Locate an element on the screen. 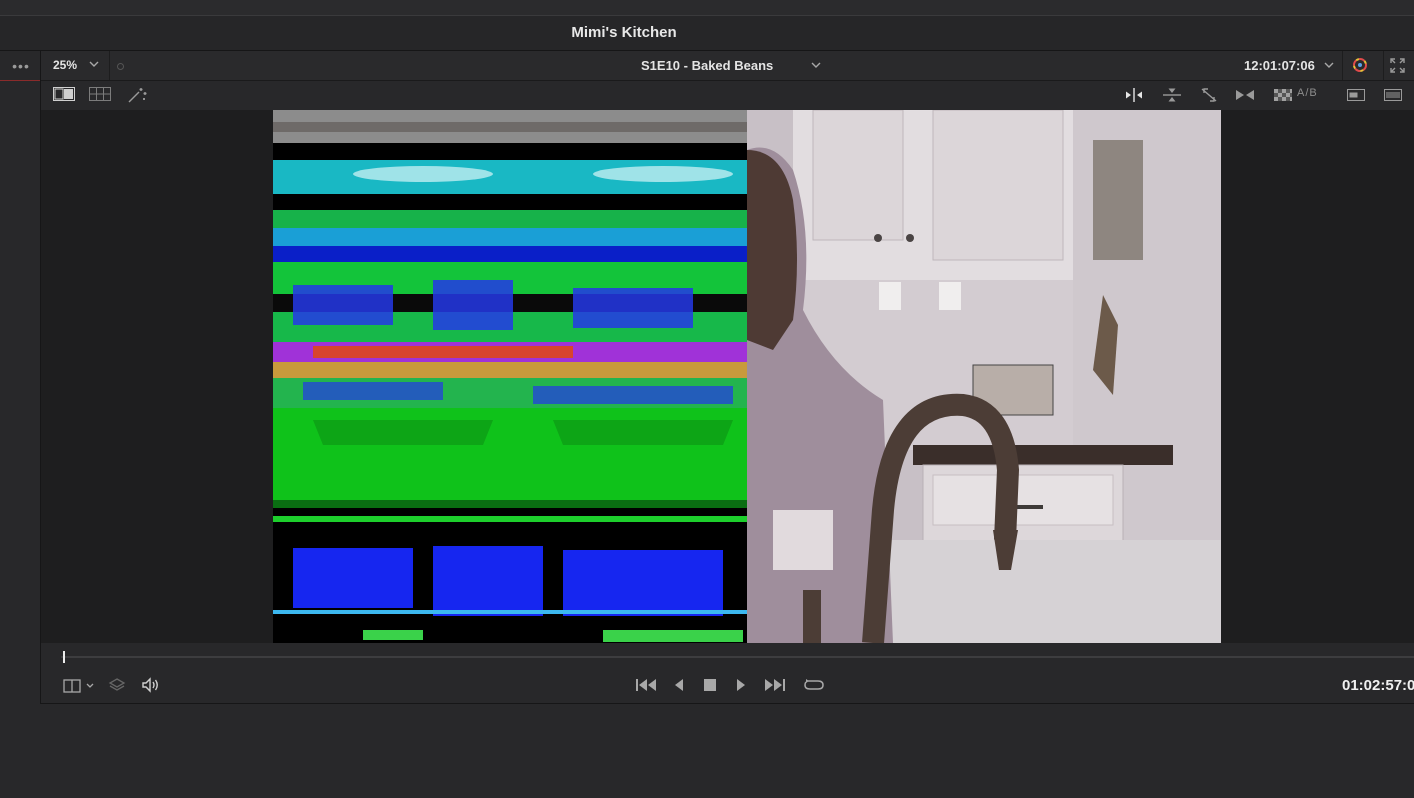  active-indicator is located at coordinates (20, 80).